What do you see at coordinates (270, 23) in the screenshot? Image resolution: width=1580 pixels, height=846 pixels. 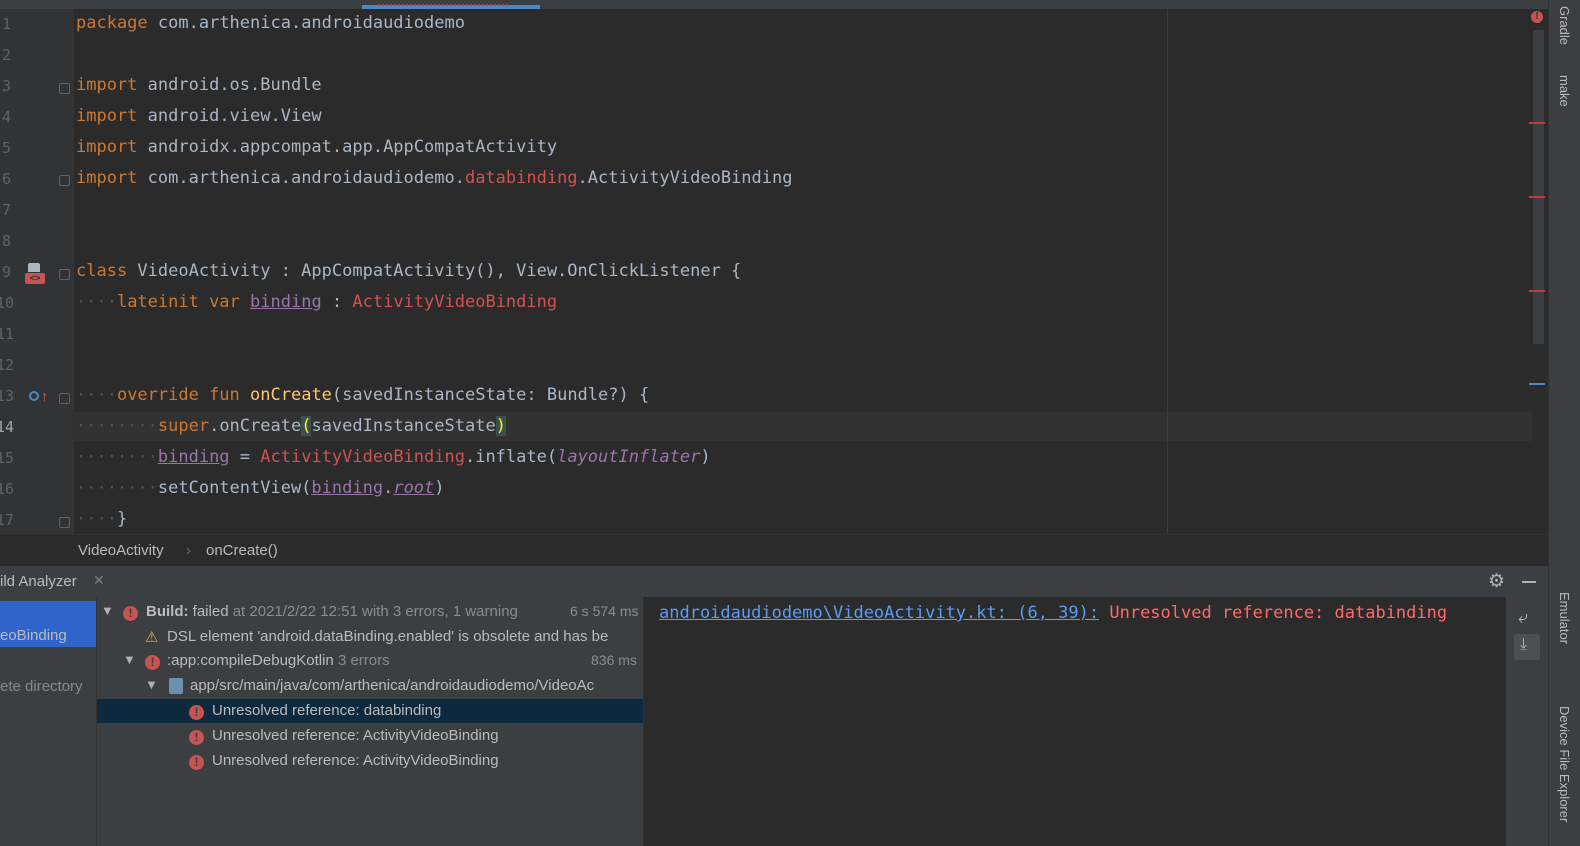 I see `code-line: package com.arthenica.androidaudiodemo` at bounding box center [270, 23].